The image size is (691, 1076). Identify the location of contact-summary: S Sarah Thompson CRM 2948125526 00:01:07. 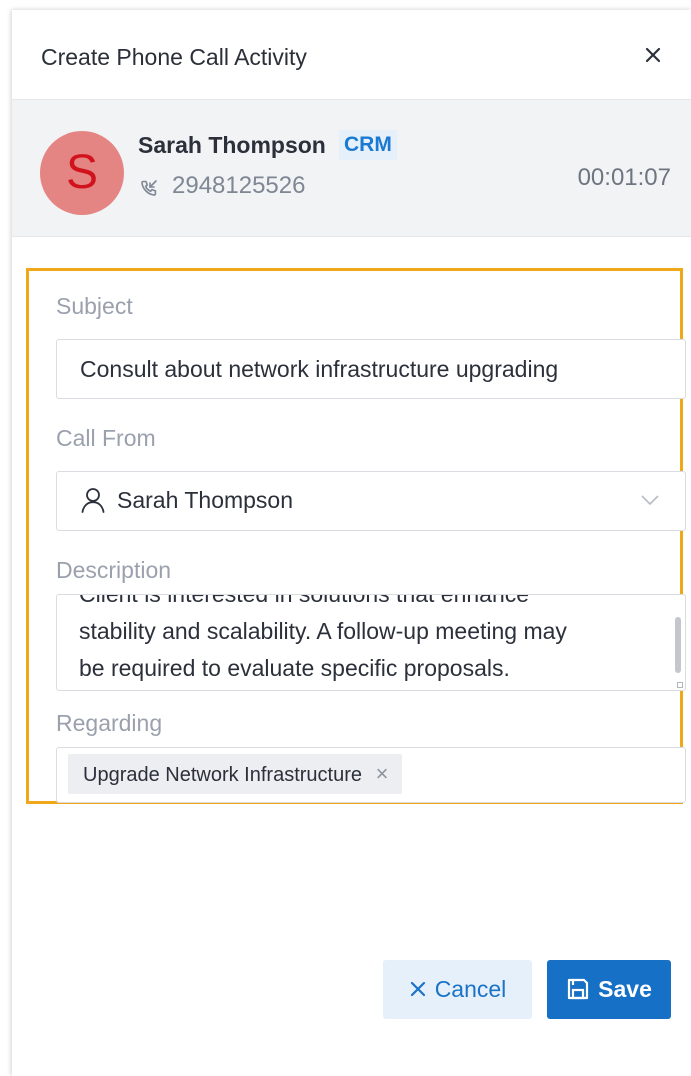
(351, 168).